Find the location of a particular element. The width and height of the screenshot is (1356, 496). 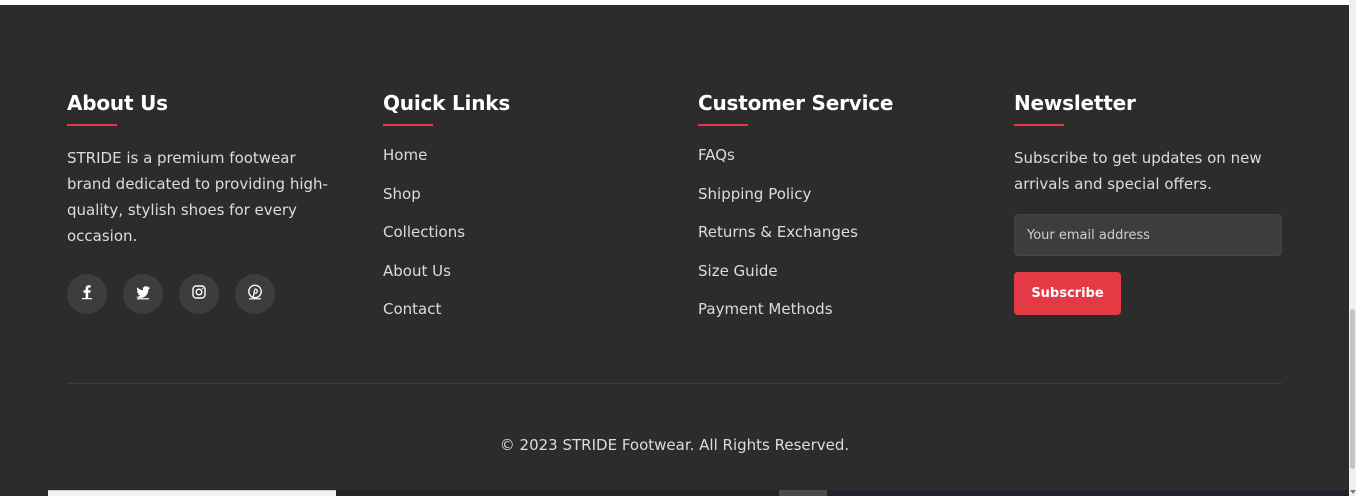

quick-links-list: Home Shop Collections About Us Contact is located at coordinates (518, 232).